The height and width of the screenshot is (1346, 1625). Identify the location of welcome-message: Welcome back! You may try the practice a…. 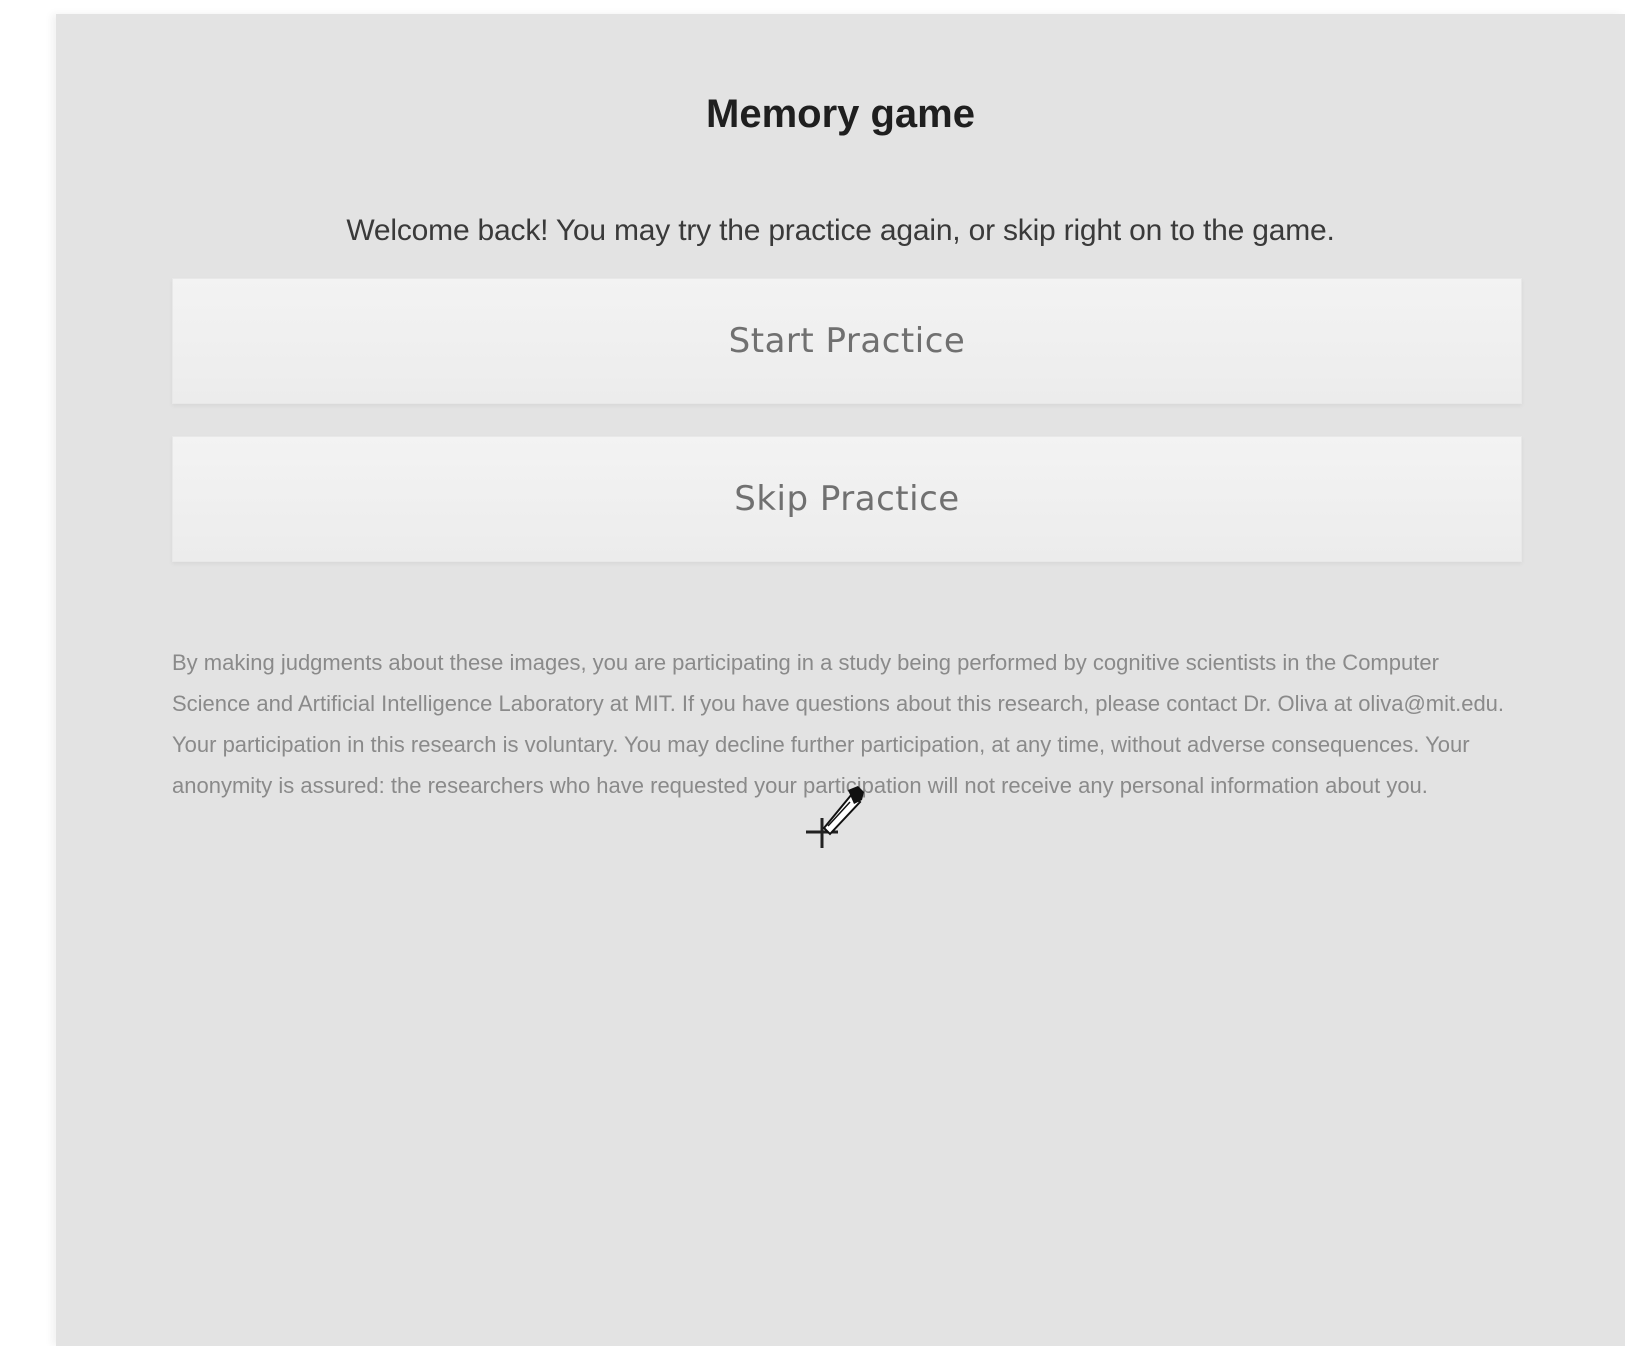
(840, 230).